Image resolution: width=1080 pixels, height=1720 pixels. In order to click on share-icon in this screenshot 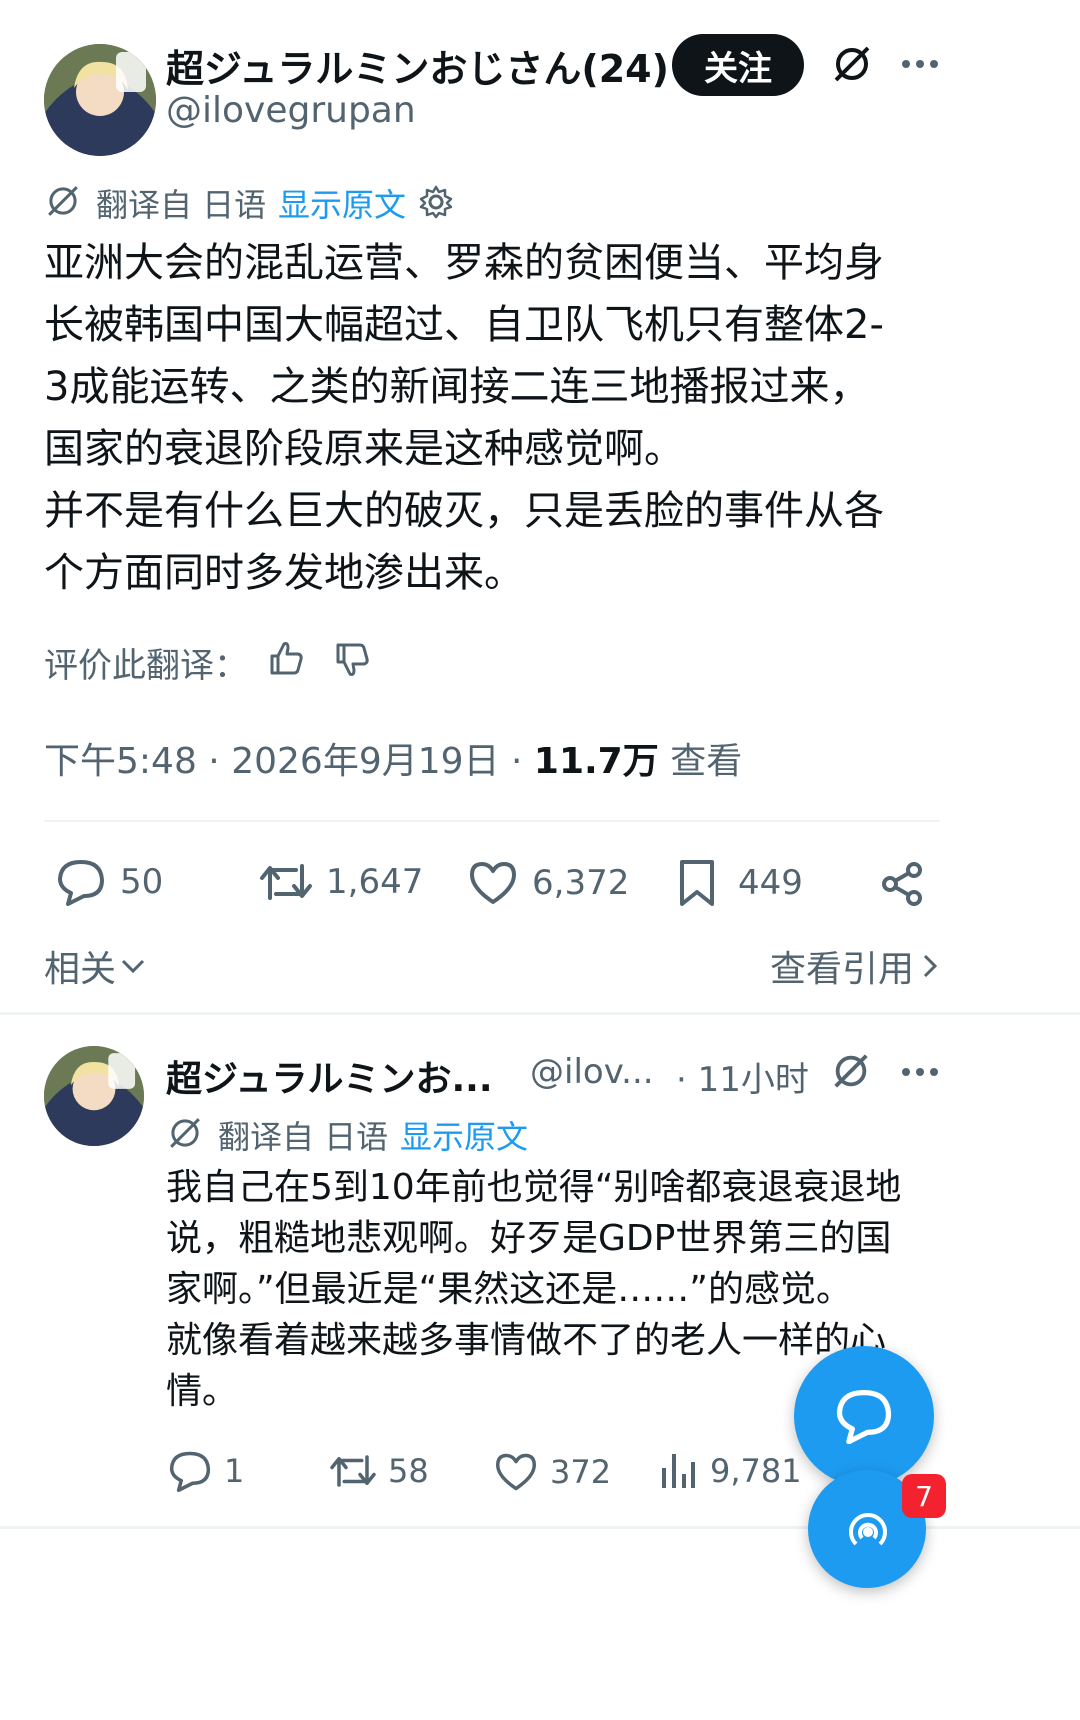, I will do `click(902, 884)`.